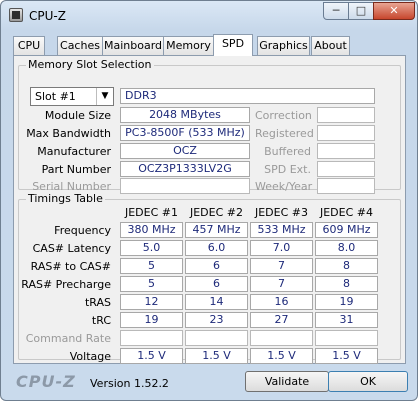 The width and height of the screenshot is (418, 401). I want to click on cas-latency-label: CAS# Latency, so click(71, 248).